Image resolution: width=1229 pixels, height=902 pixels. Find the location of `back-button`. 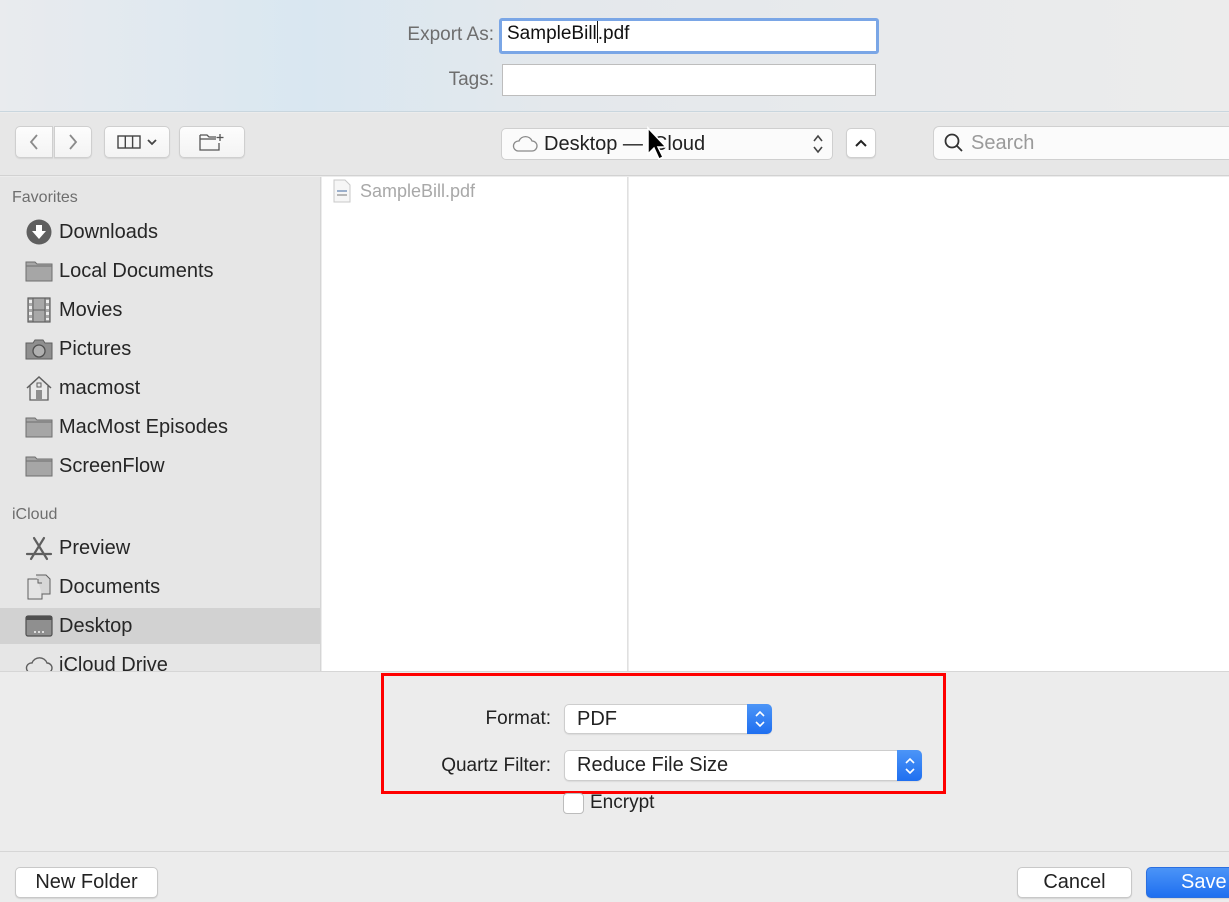

back-button is located at coordinates (34, 142).